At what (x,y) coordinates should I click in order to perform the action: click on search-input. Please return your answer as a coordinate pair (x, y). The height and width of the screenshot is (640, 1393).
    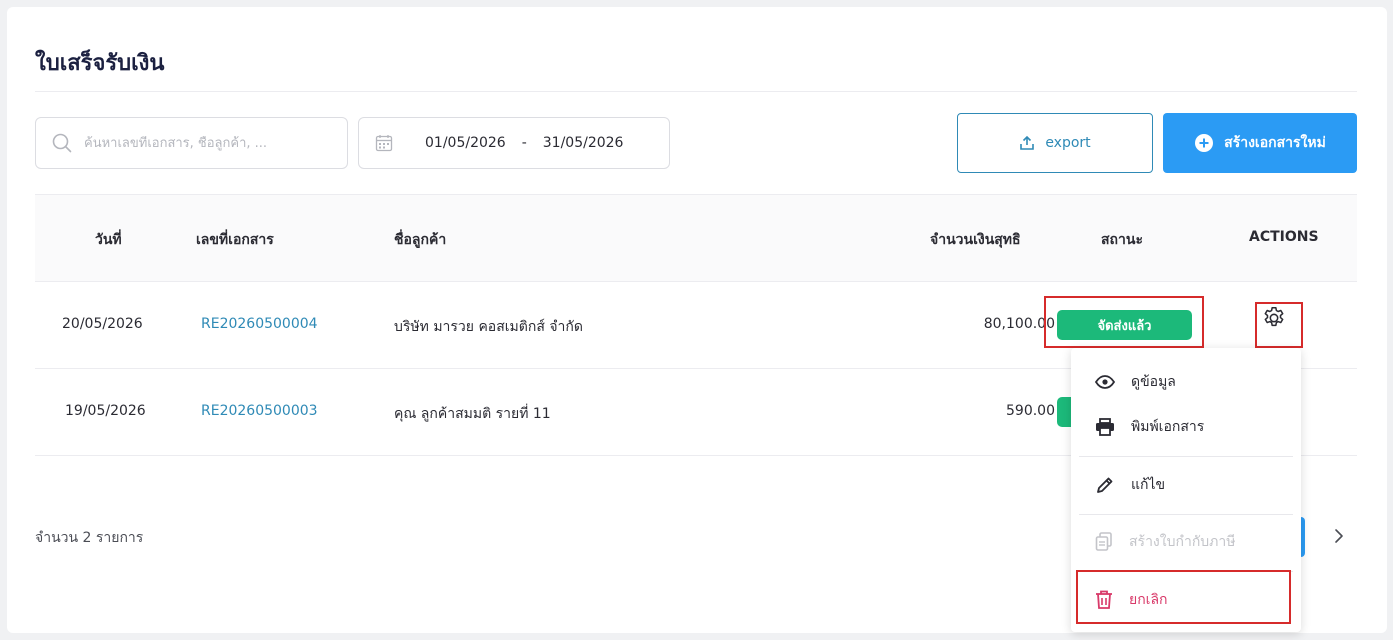
    Looking at the image, I should click on (204, 143).